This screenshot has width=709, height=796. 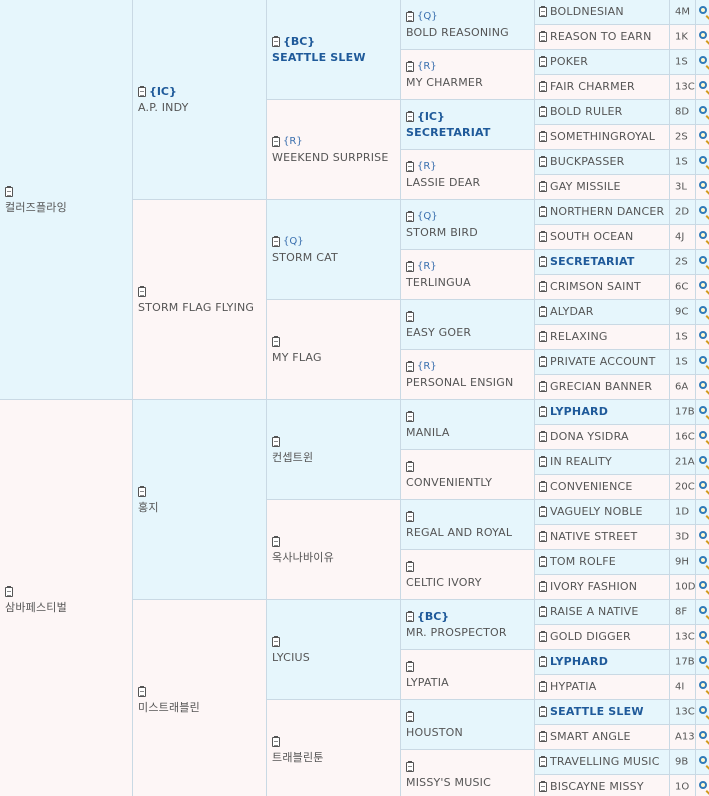 What do you see at coordinates (438, 283) in the screenshot?
I see `horse-name: TERLINGUA` at bounding box center [438, 283].